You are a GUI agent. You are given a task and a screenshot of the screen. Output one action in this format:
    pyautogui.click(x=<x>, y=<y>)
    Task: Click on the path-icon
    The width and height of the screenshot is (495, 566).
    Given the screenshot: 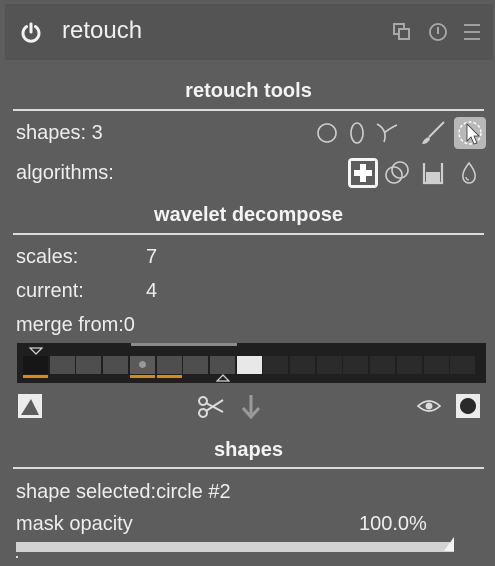 What is the action you would take?
    pyautogui.click(x=387, y=133)
    